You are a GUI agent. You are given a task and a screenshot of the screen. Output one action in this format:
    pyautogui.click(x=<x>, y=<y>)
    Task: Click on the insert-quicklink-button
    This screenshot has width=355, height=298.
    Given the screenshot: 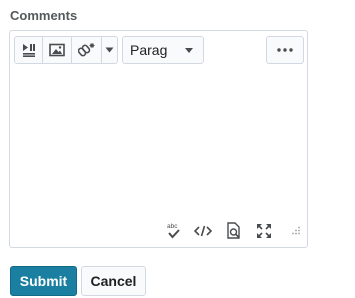 What is the action you would take?
    pyautogui.click(x=86, y=50)
    